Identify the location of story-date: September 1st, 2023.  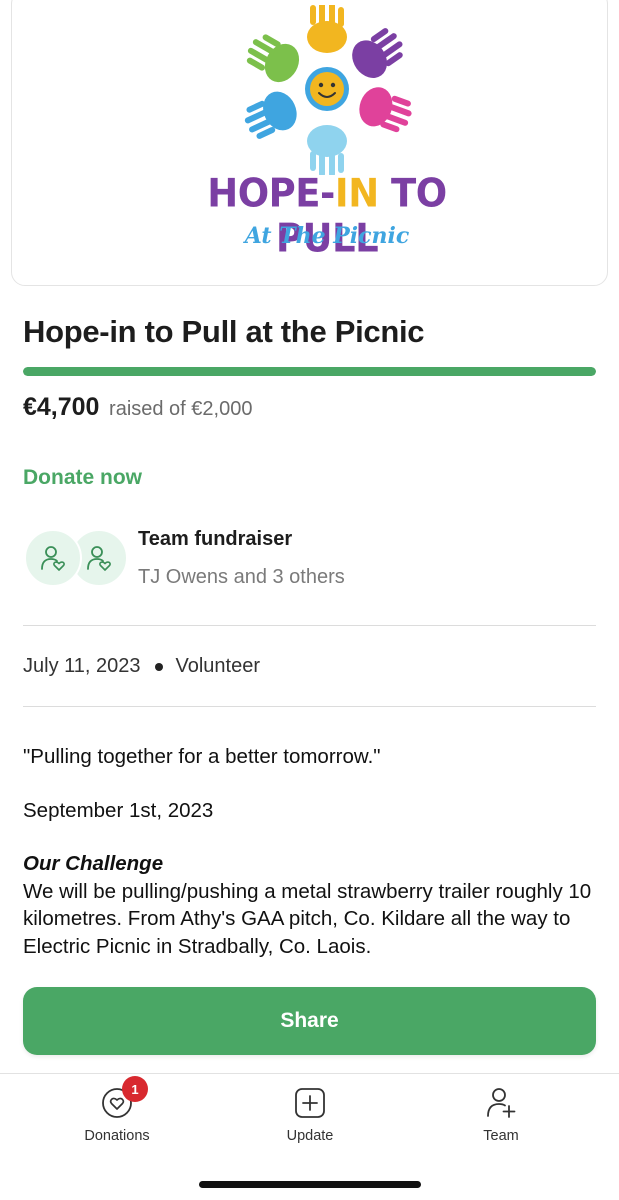
(118, 810).